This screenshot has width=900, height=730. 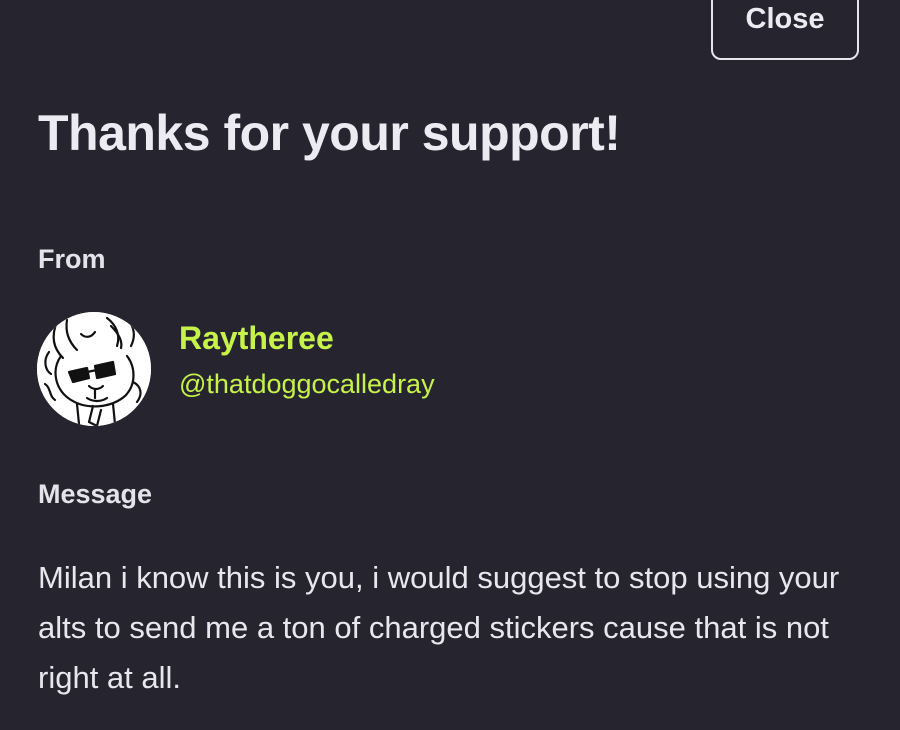 What do you see at coordinates (256, 338) in the screenshot?
I see `sender-name: Raytheree` at bounding box center [256, 338].